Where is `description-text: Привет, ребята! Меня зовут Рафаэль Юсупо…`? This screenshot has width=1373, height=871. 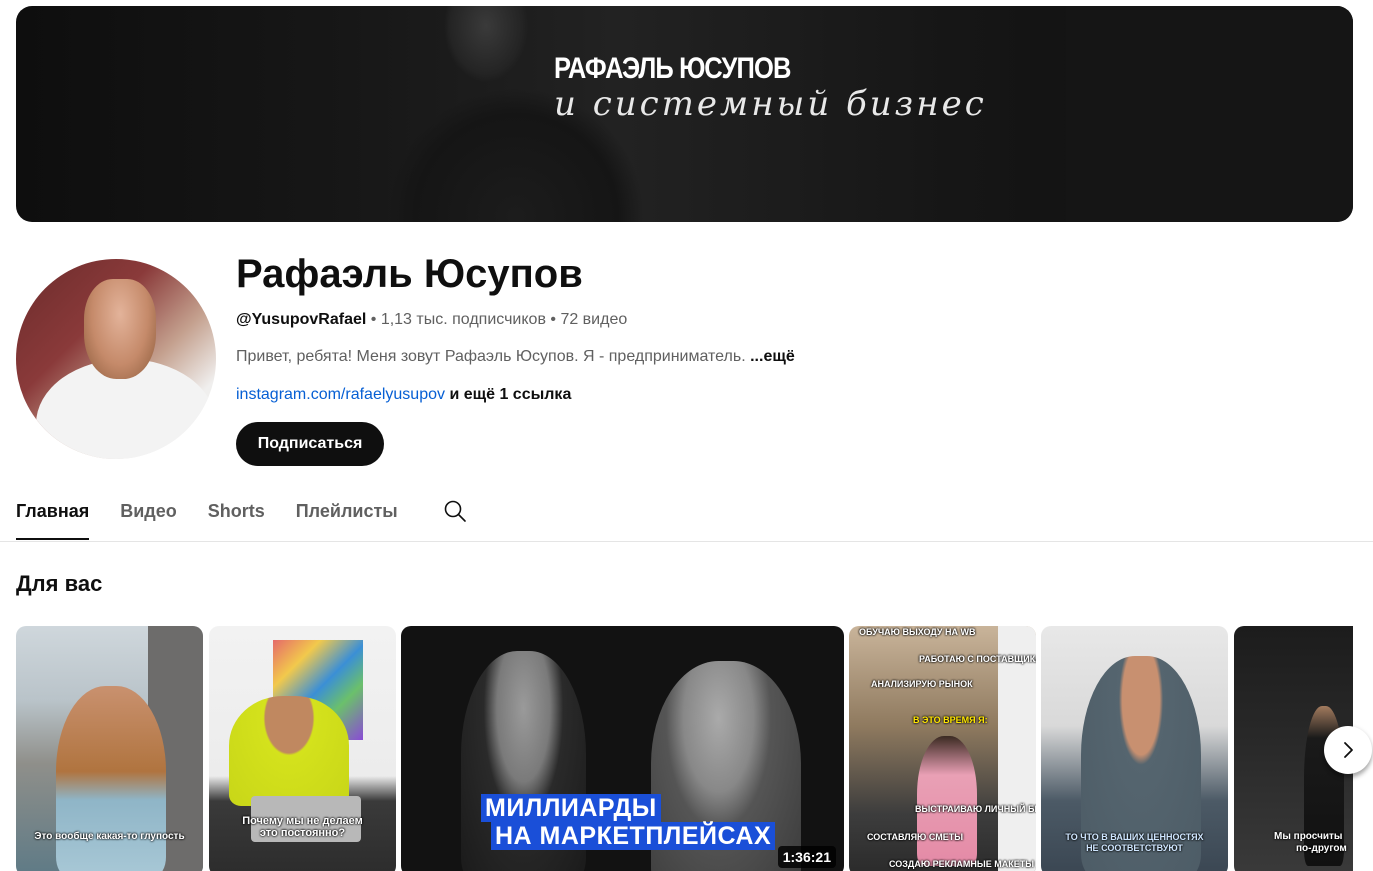
description-text: Привет, ребята! Меня зовут Рафаэль Юсупо… is located at coordinates (491, 356).